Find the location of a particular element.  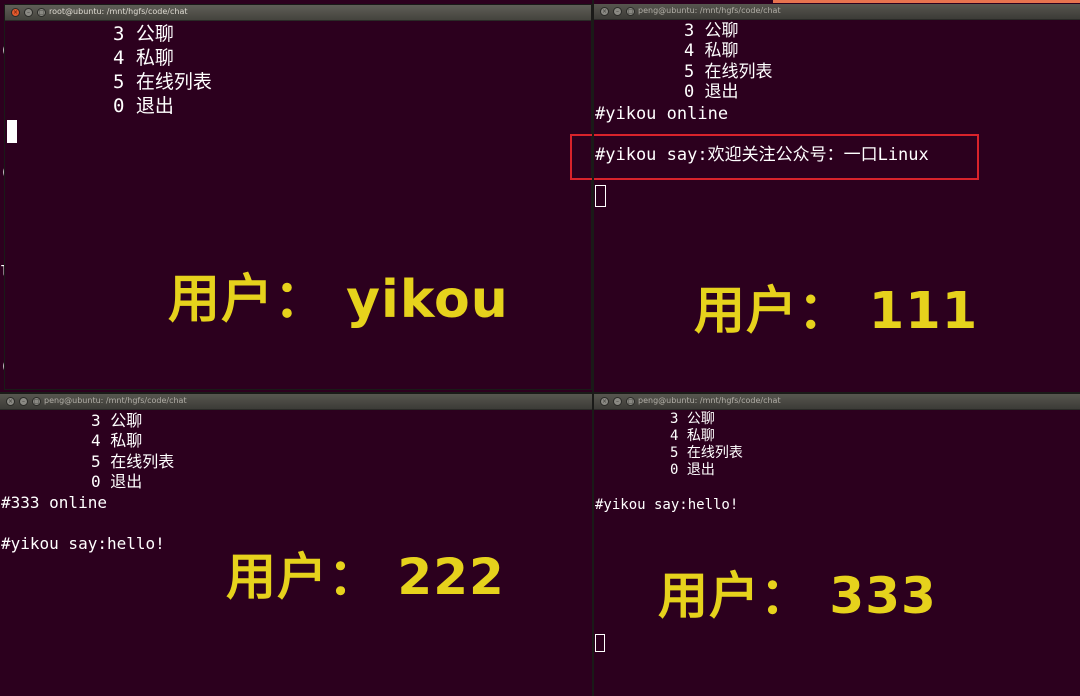

message-highlight-box is located at coordinates (774, 157).